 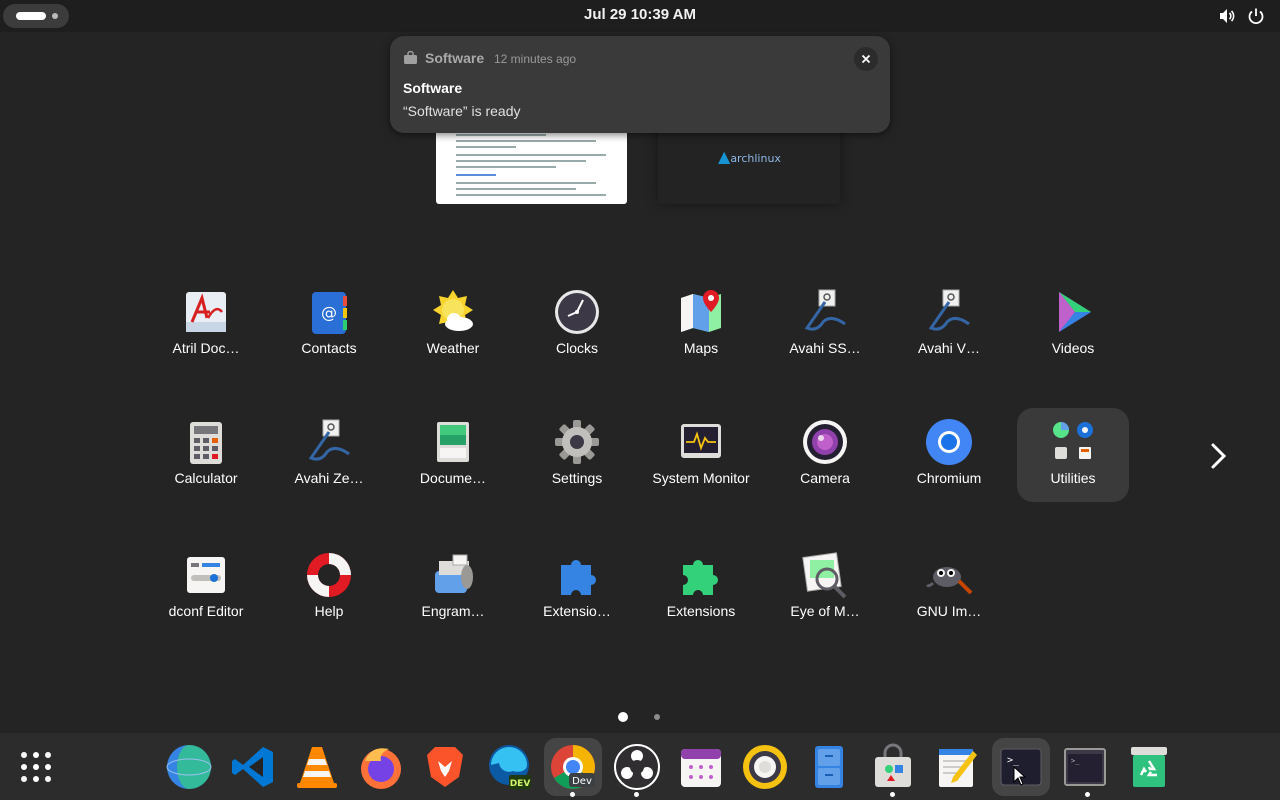 I want to click on app-chromium: Chromium, so click(x=949, y=458).